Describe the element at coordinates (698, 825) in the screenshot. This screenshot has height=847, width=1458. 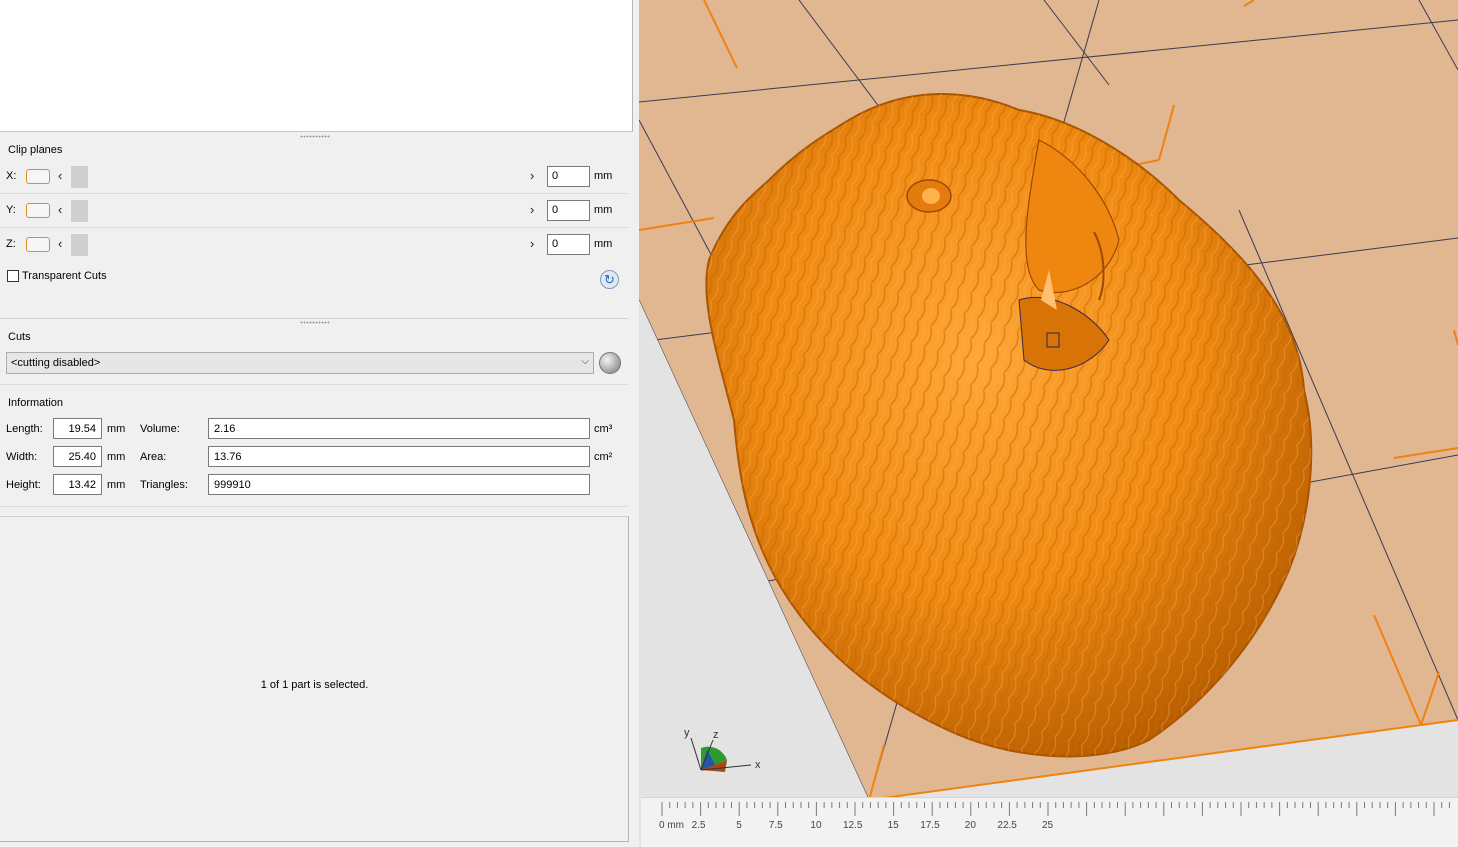
I see `ruler-label: 2.5` at that location.